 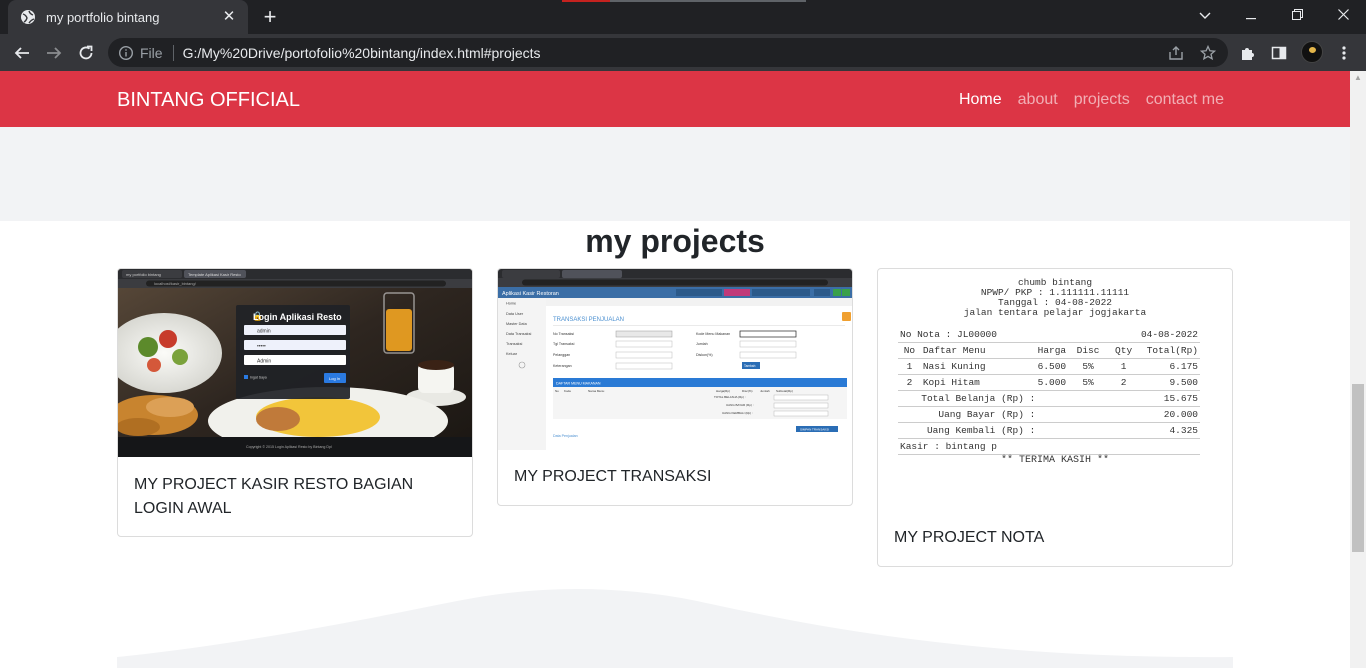 I want to click on nav-link-contact: contact me, so click(x=1185, y=100).